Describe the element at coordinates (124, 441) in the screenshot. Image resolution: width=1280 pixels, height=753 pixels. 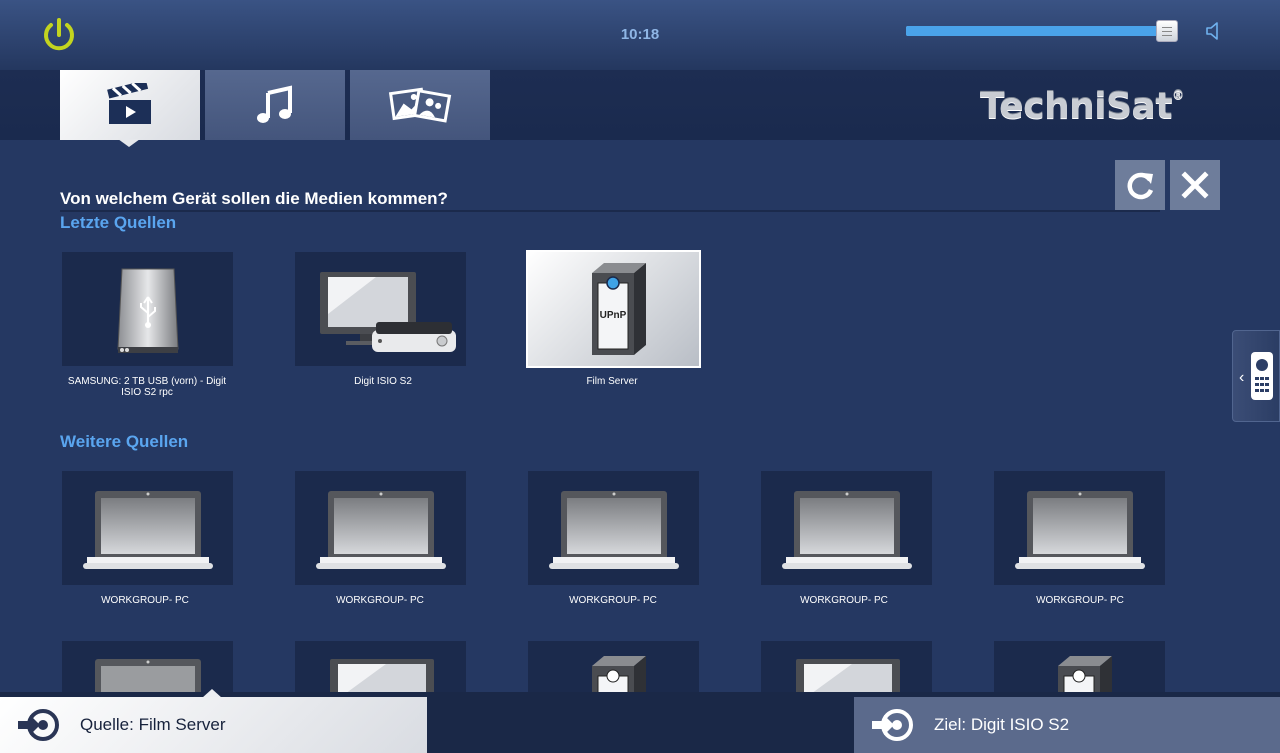
I see `more-sources-heading: Weitere Quellen` at that location.